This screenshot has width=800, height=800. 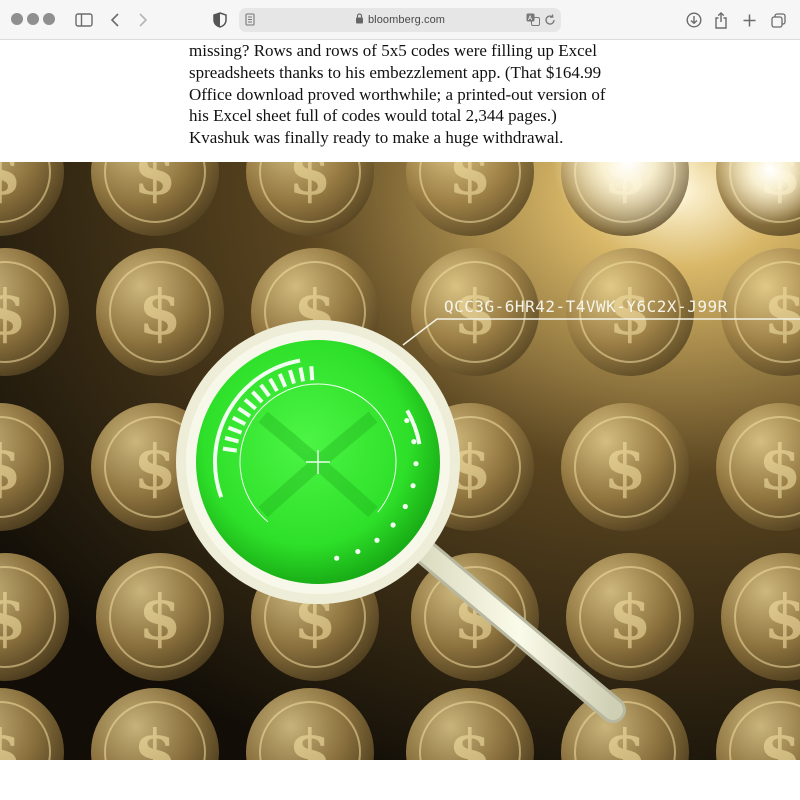 I want to click on tabs-icon, so click(x=778, y=20).